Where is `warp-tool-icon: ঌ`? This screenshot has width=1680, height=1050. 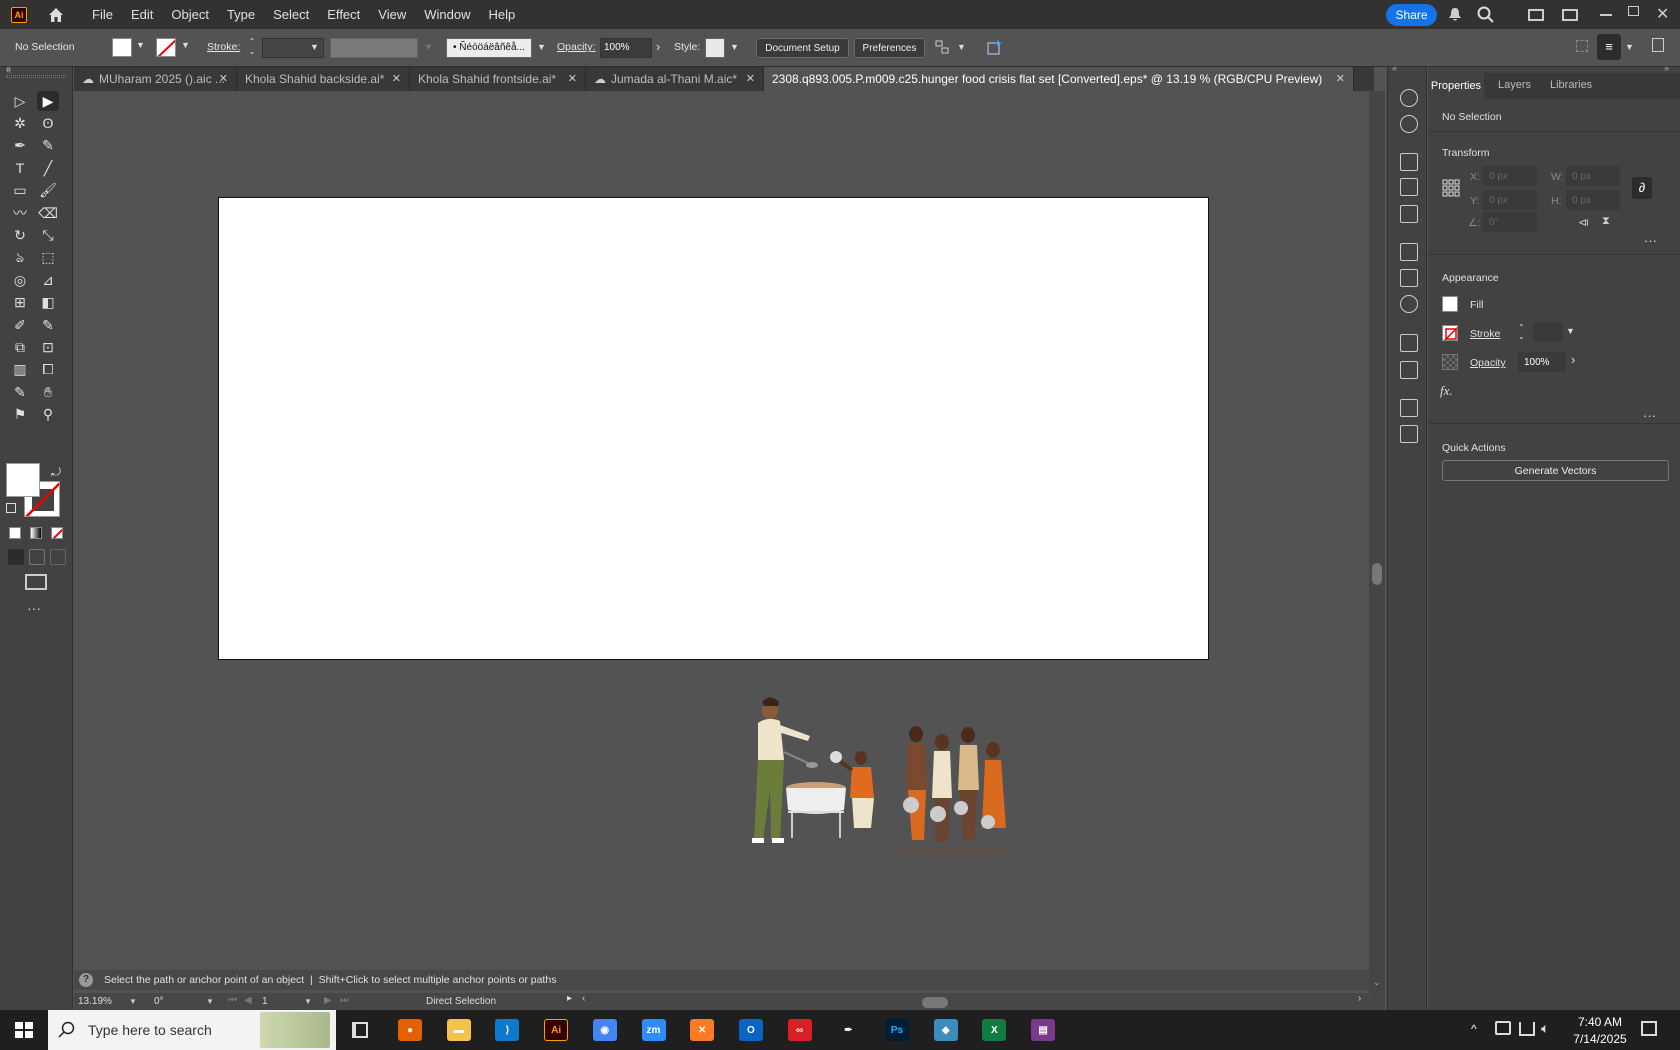 warp-tool-icon: ঌ is located at coordinates (20, 258).